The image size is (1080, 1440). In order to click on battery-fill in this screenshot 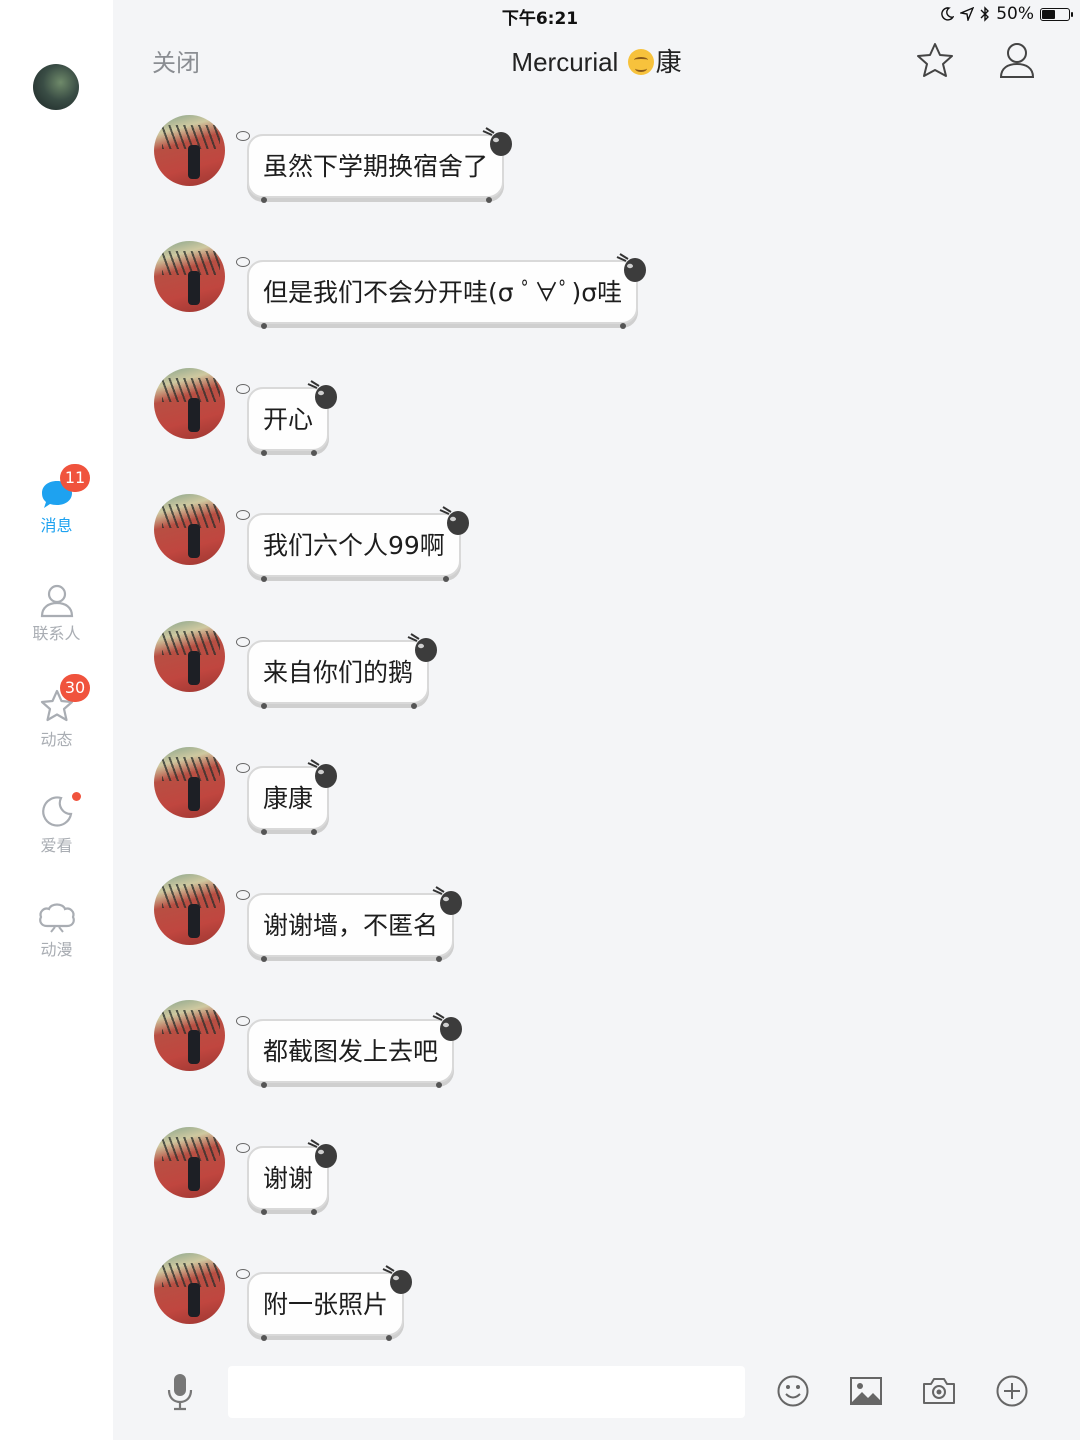, I will do `click(1048, 14)`.